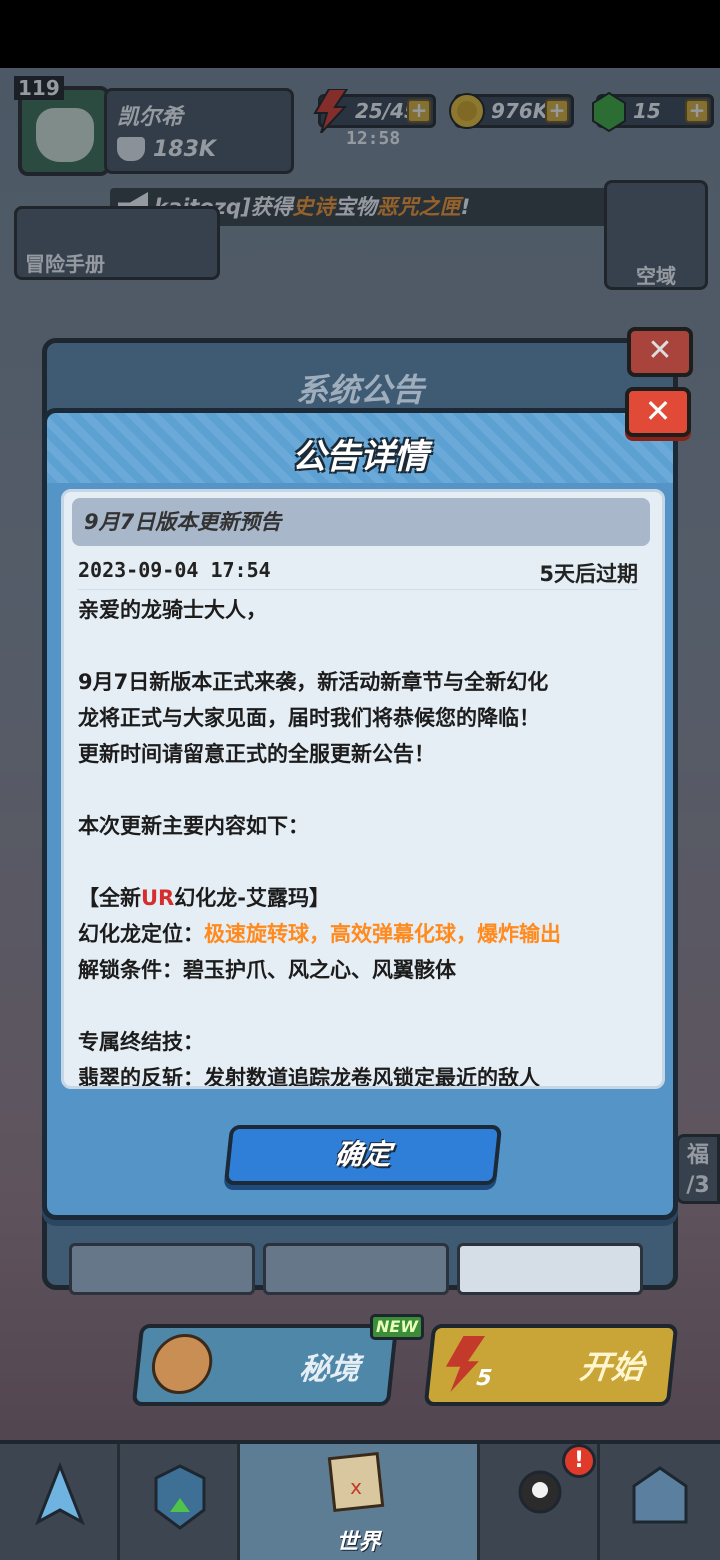 Image resolution: width=720 pixels, height=1560 pixels. What do you see at coordinates (359, 390) in the screenshot?
I see `system-announcement-title: 系统公告` at bounding box center [359, 390].